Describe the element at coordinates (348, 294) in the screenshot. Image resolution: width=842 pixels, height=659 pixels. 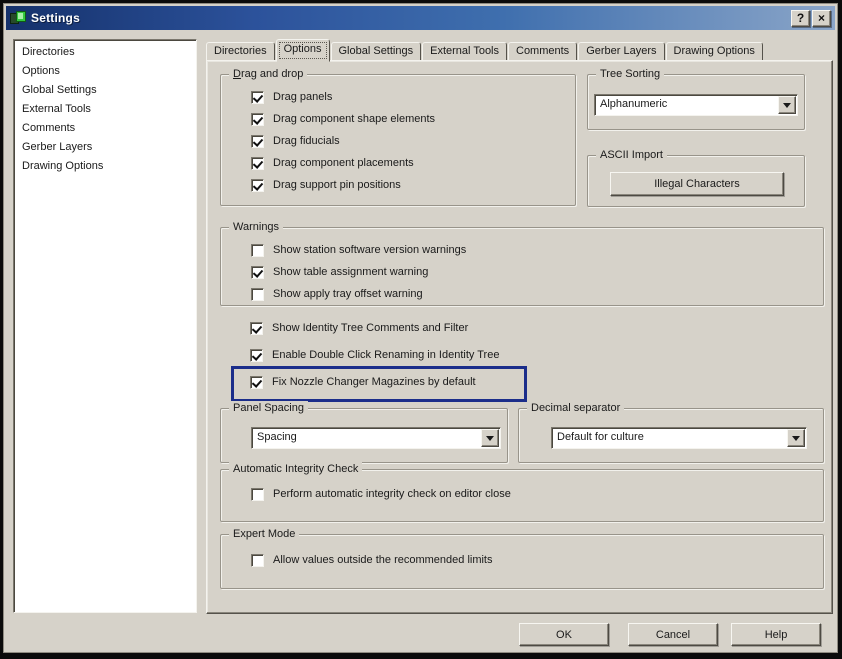
I see `checkbox-label: Show apply tray offset warning` at that location.